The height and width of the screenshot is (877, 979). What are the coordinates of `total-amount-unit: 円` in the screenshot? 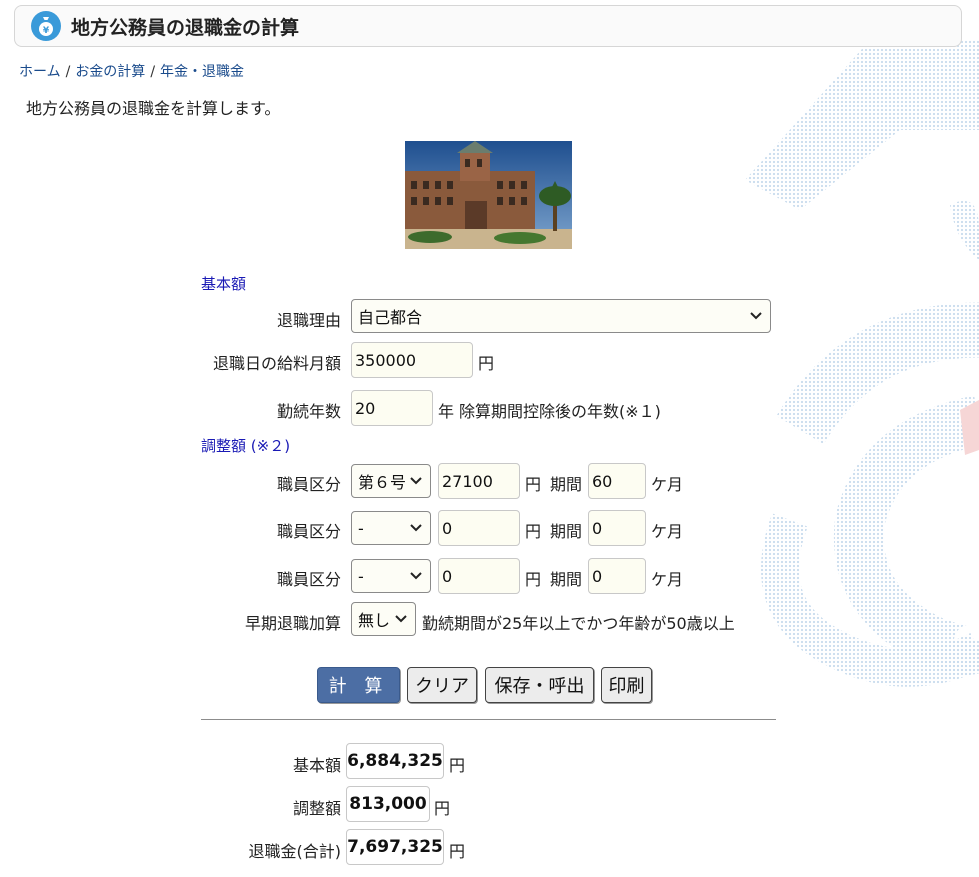 It's located at (457, 851).